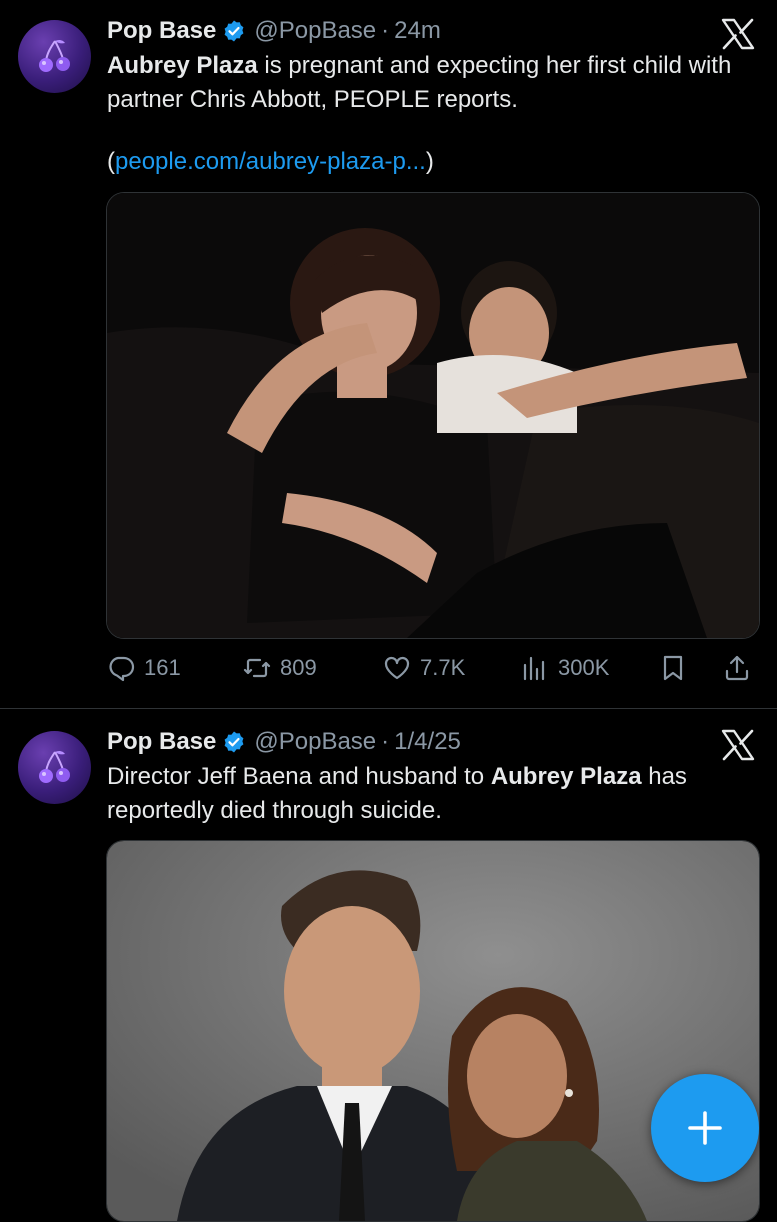 The height and width of the screenshot is (1222, 777). I want to click on plus-icon, so click(705, 1128).